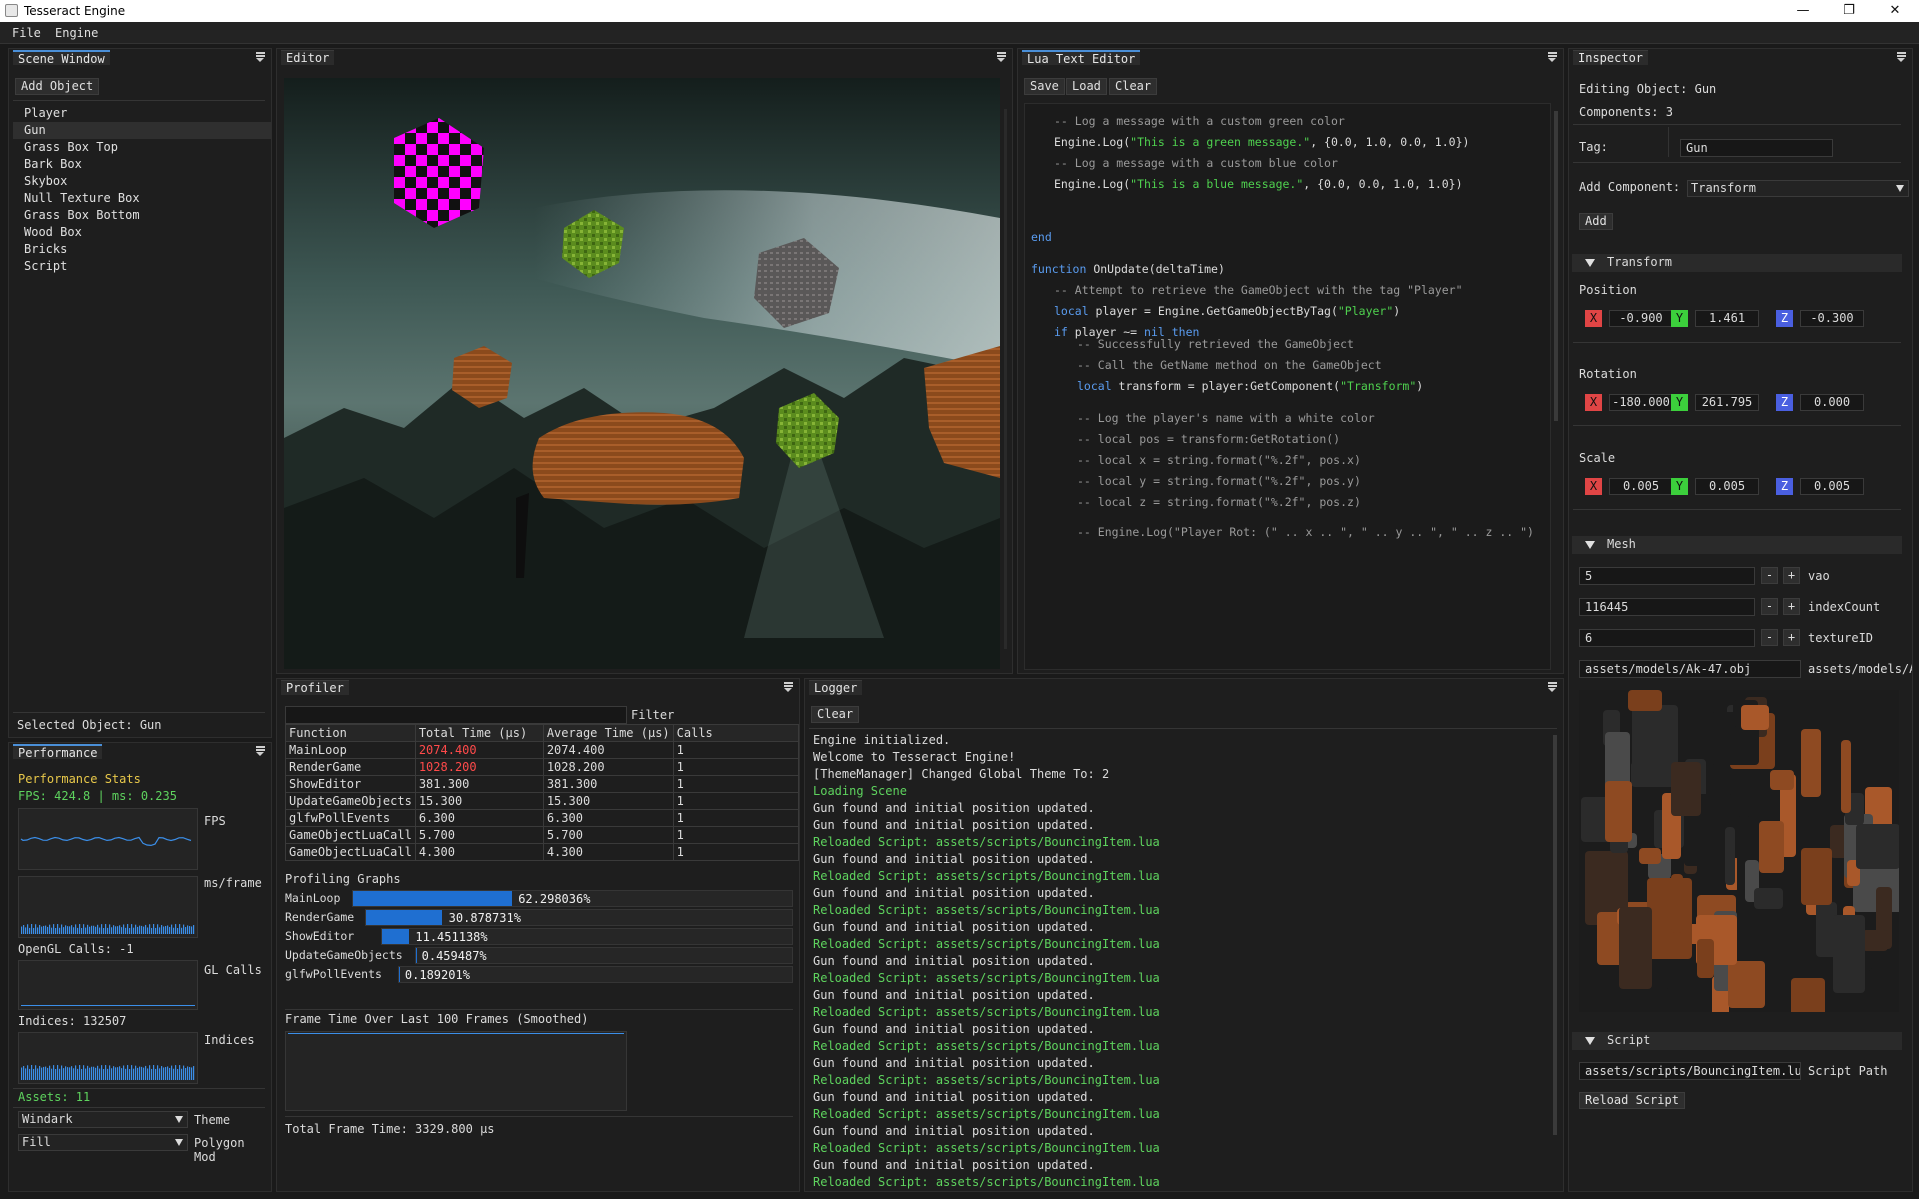  I want to click on axis-x-icon: X, so click(1593, 402).